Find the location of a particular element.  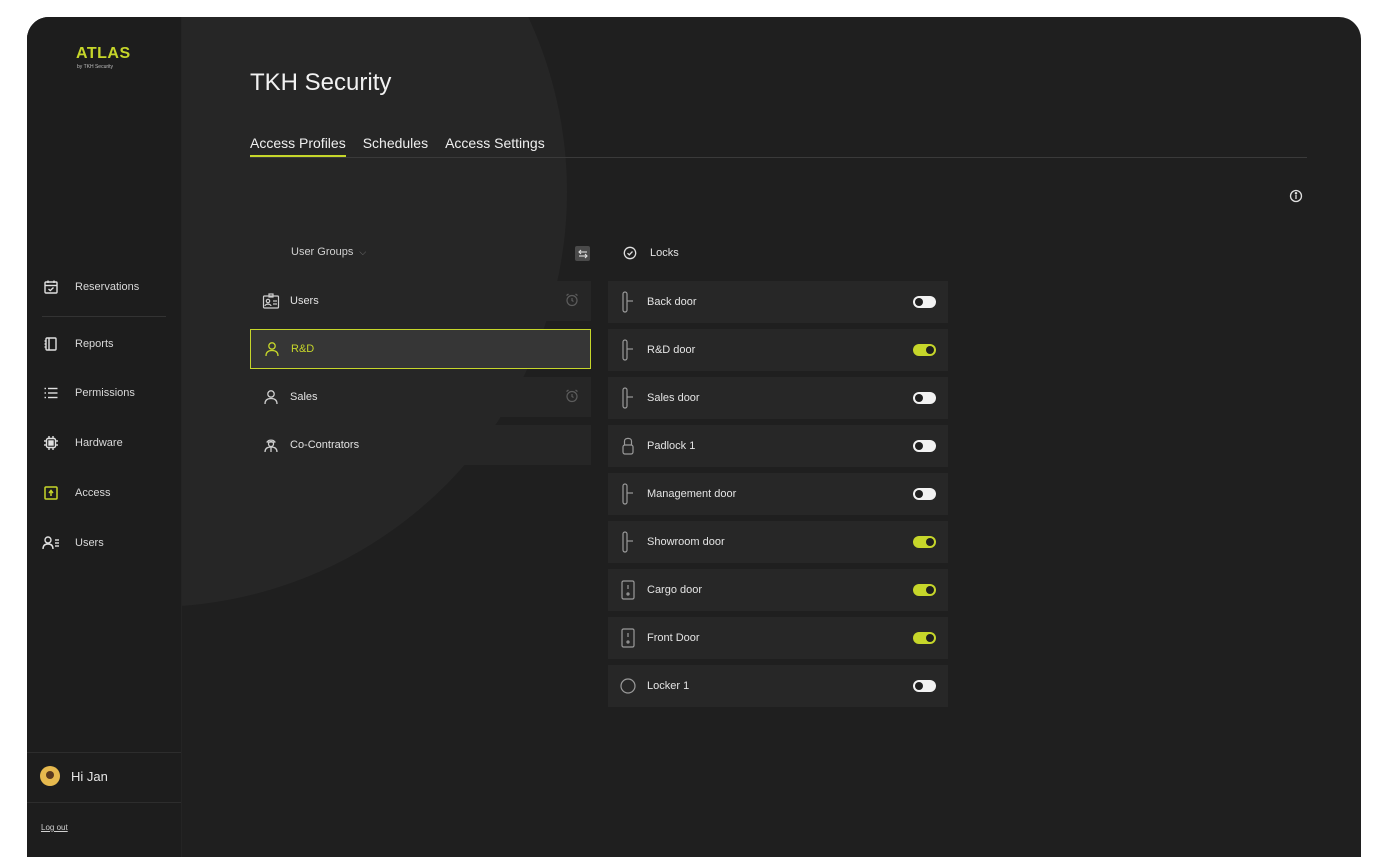

tab-schedules: Schedules is located at coordinates (395, 146).